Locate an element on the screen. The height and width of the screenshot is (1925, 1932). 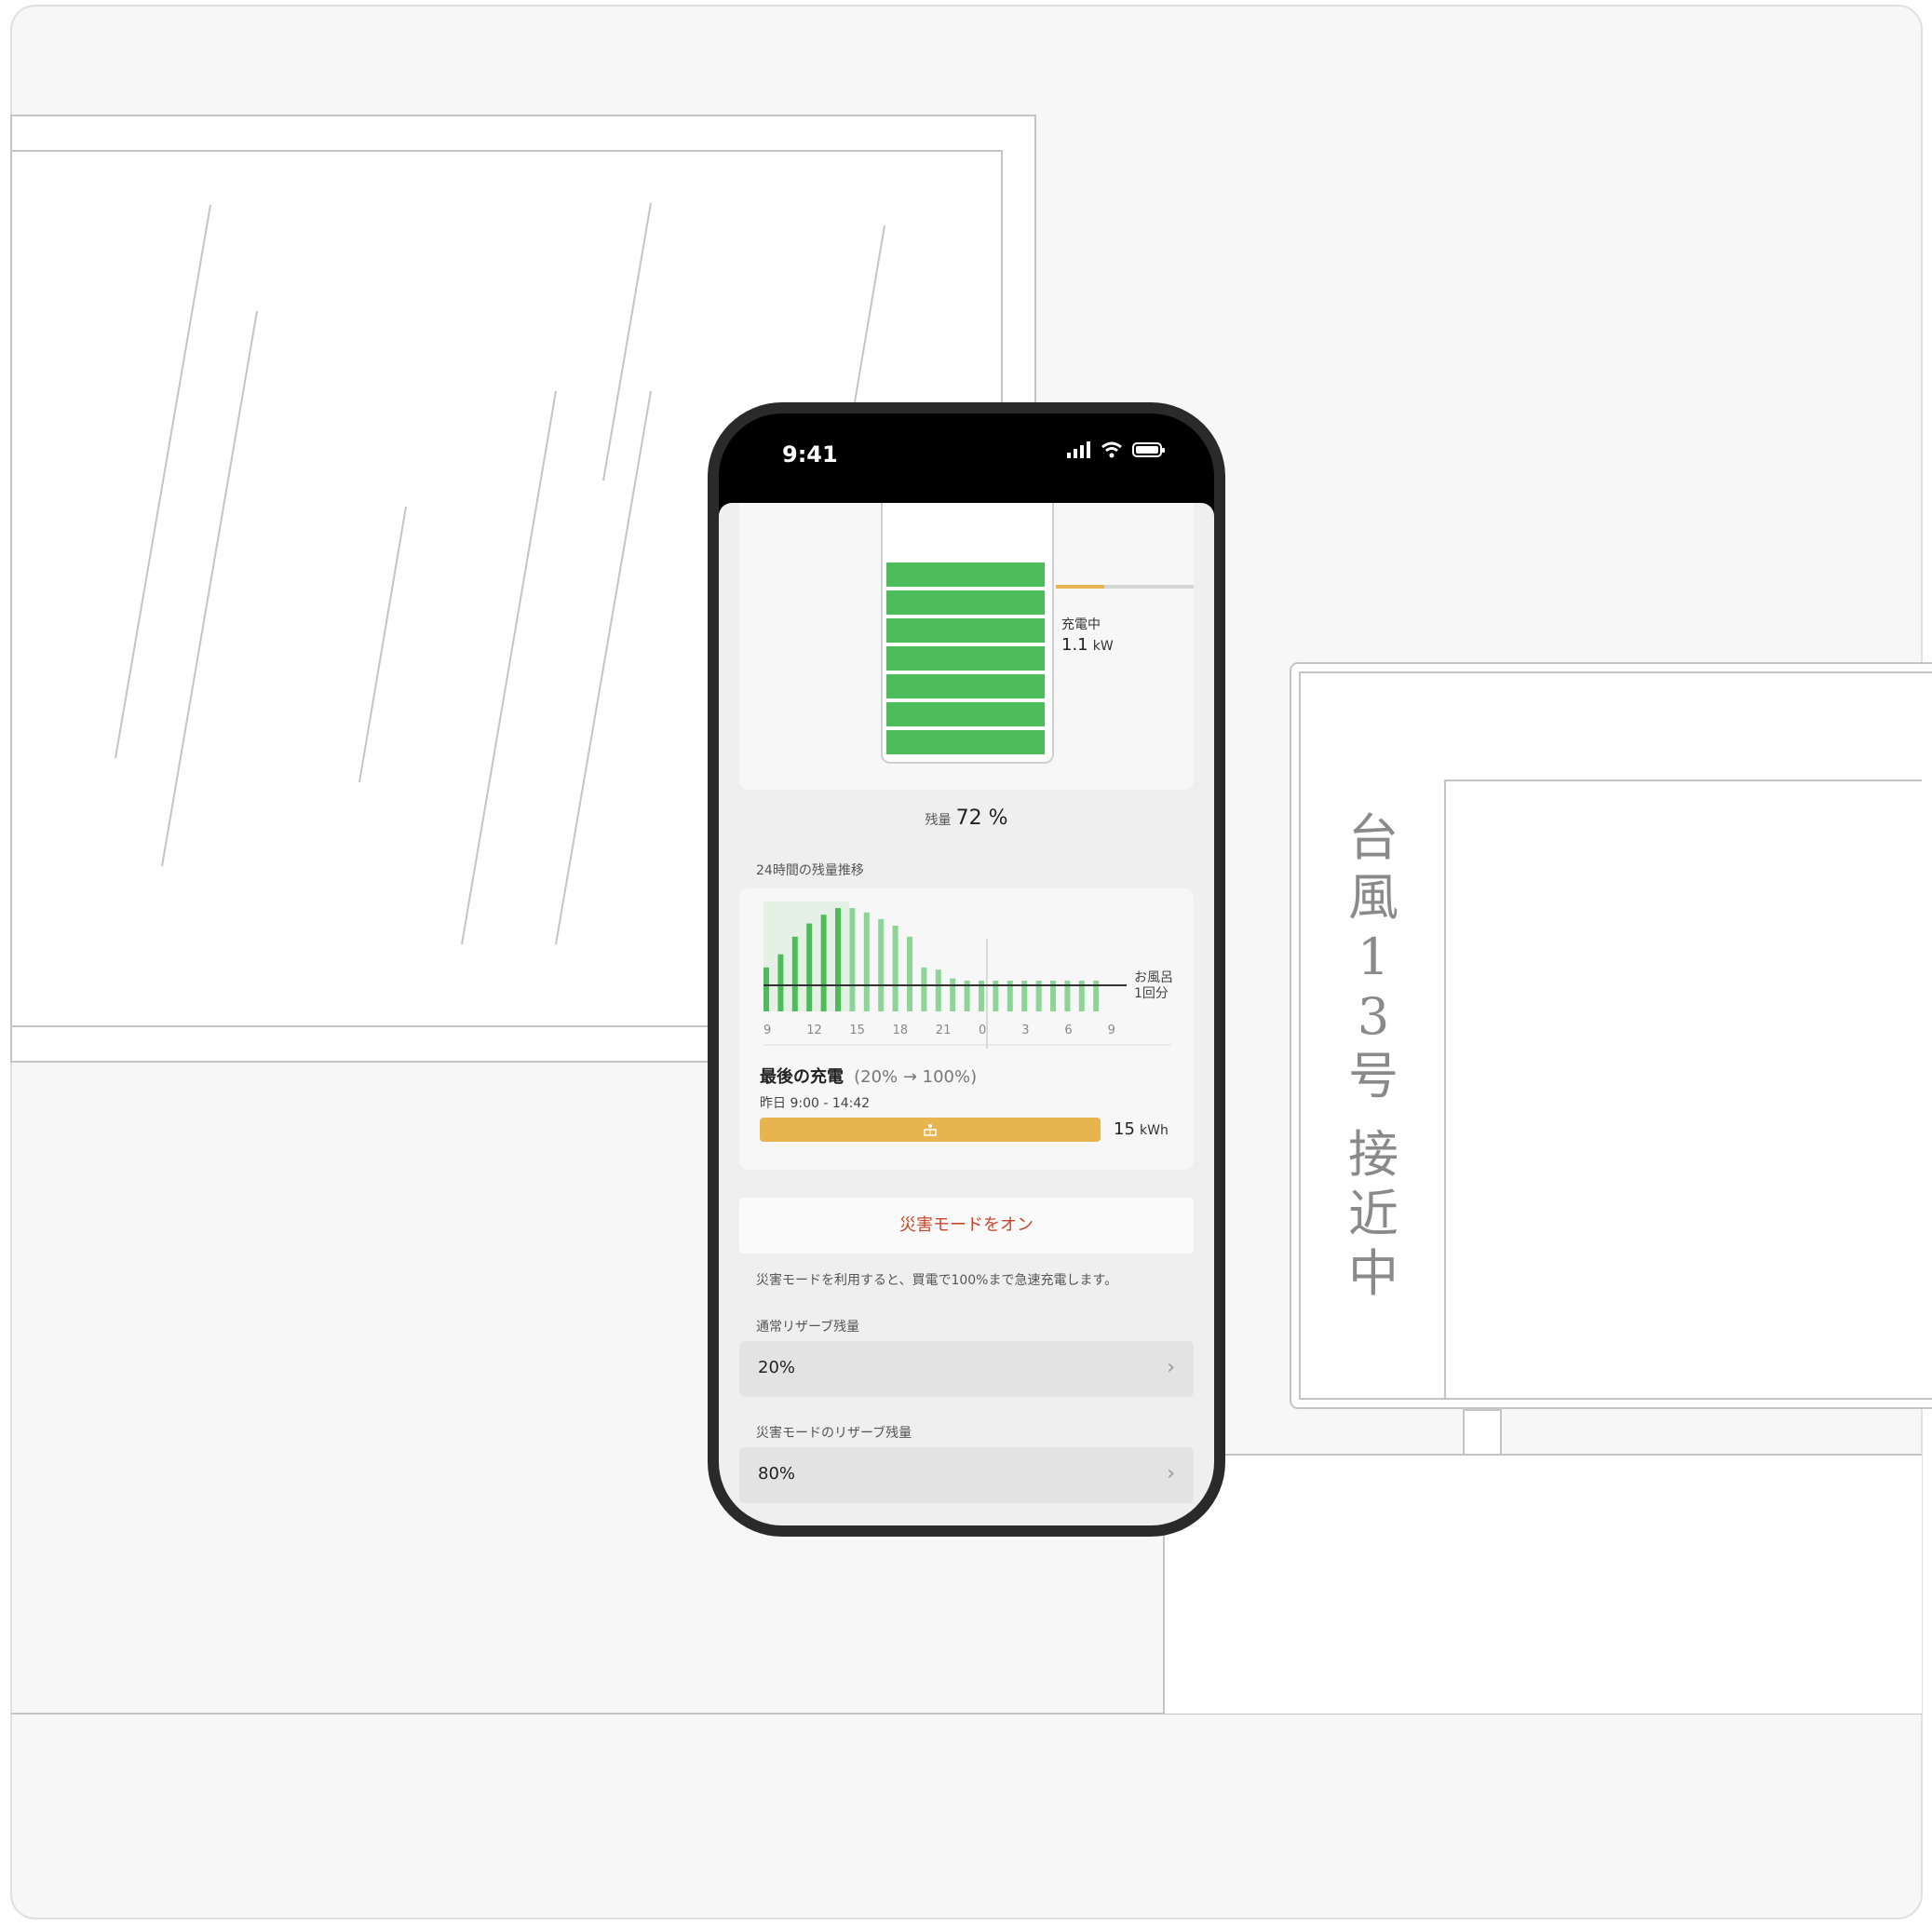
normal-reserve-row: 20% › is located at coordinates (967, 1369).